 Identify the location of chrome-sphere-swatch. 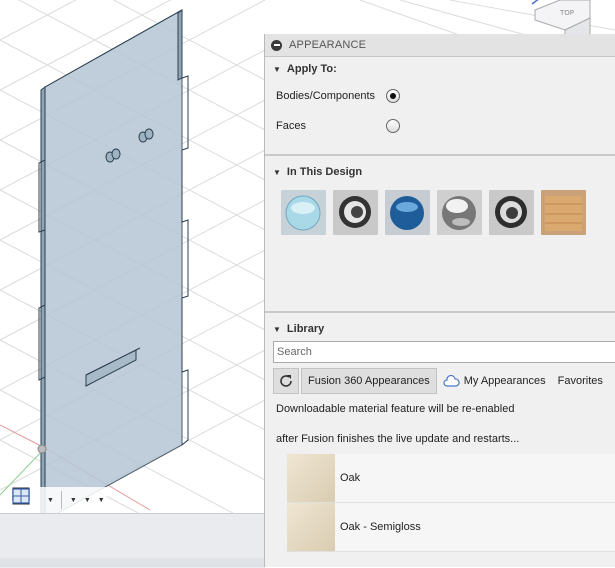
(459, 212).